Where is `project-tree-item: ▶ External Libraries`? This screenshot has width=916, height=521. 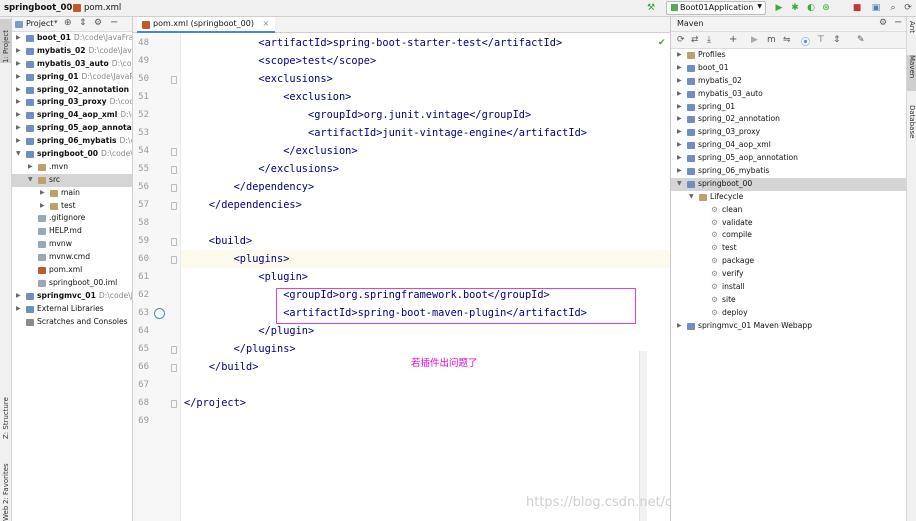 project-tree-item: ▶ External Libraries is located at coordinates (72, 309).